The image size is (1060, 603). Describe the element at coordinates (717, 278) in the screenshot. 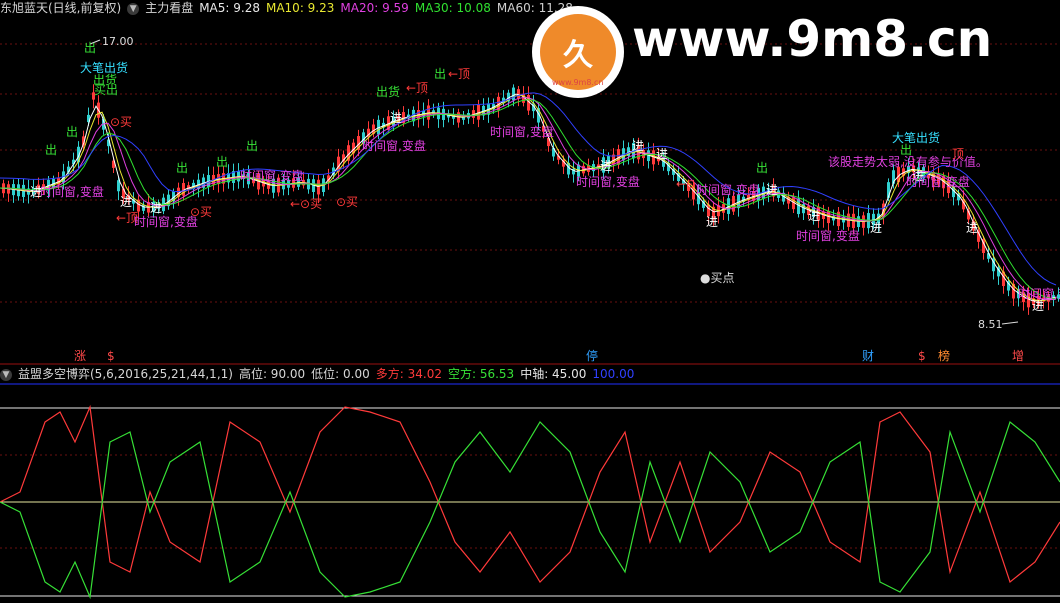

I see `buy-point-label: ●买点` at that location.